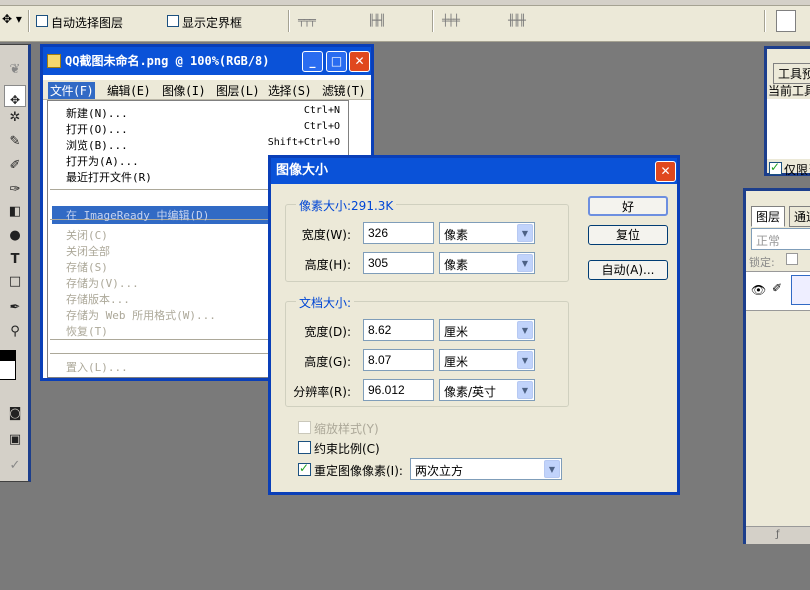 The width and height of the screenshot is (810, 590). What do you see at coordinates (786, 21) in the screenshot?
I see `palette-well-icon` at bounding box center [786, 21].